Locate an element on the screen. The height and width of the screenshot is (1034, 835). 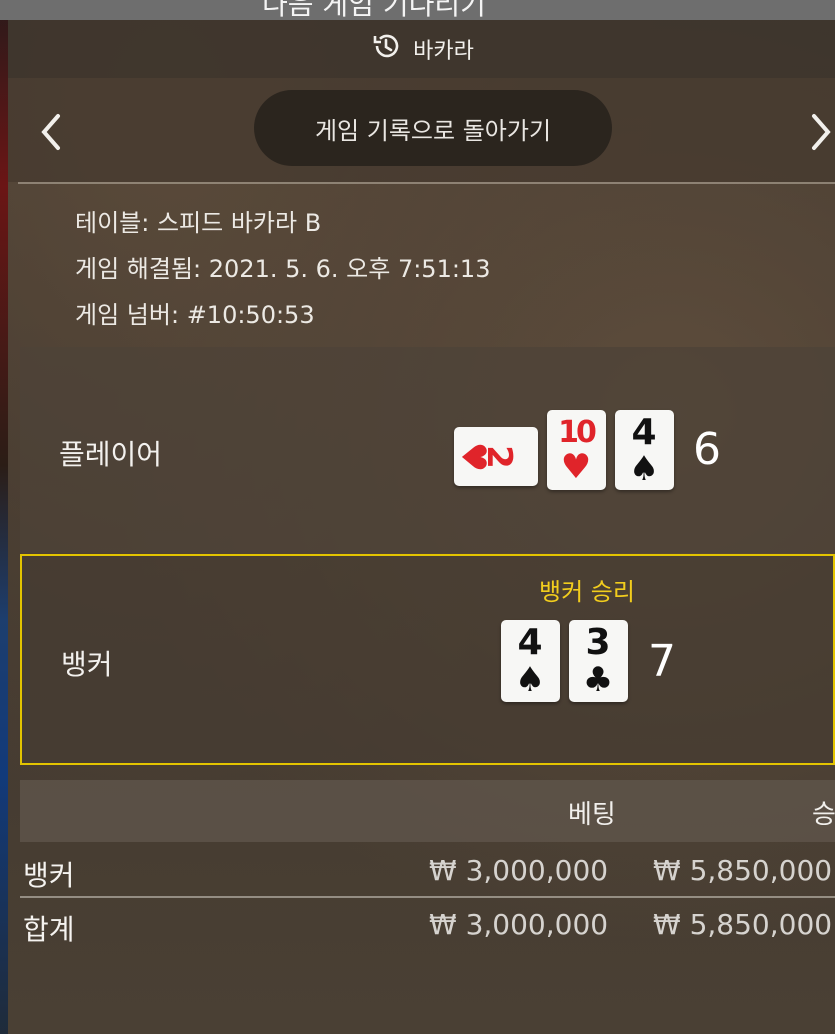
history-header: 바카라 is located at coordinates (421, 49).